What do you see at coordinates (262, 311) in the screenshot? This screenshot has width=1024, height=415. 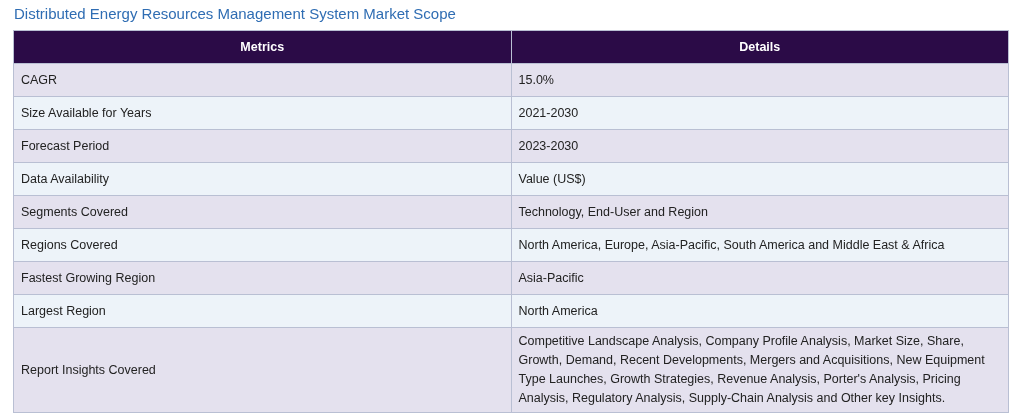 I see `table-cell: Largest Region` at bounding box center [262, 311].